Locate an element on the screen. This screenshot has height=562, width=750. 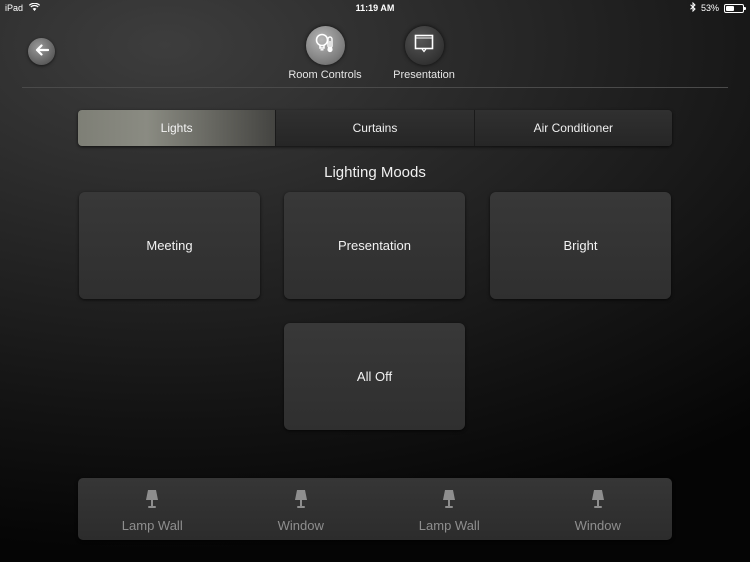
status-time: 11:19 AM is located at coordinates (375, 8).